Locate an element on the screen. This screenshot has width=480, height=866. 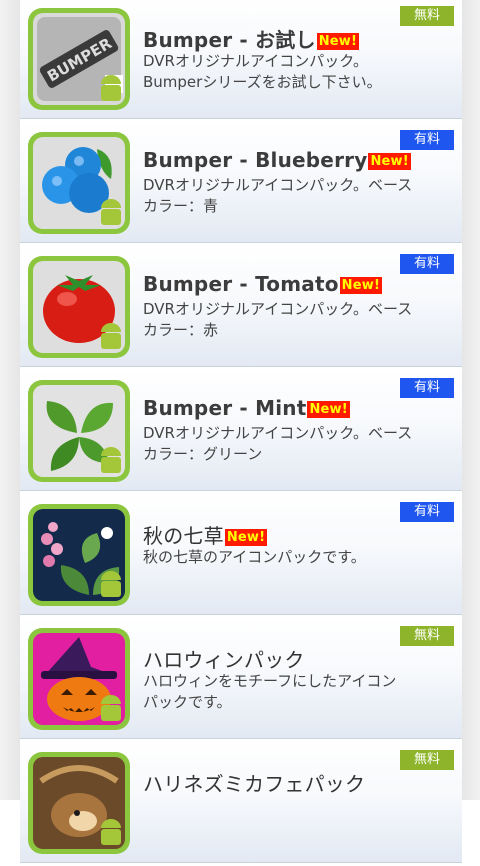
item-title: Bumper - Blueberry New! is located at coordinates (302, 160).